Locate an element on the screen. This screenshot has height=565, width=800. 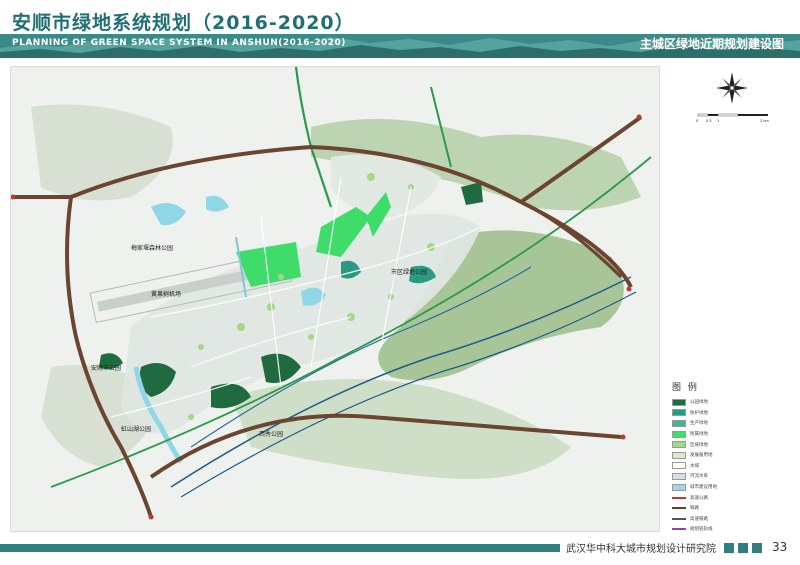
legend-label: 铁路 is located at coordinates (694, 509).